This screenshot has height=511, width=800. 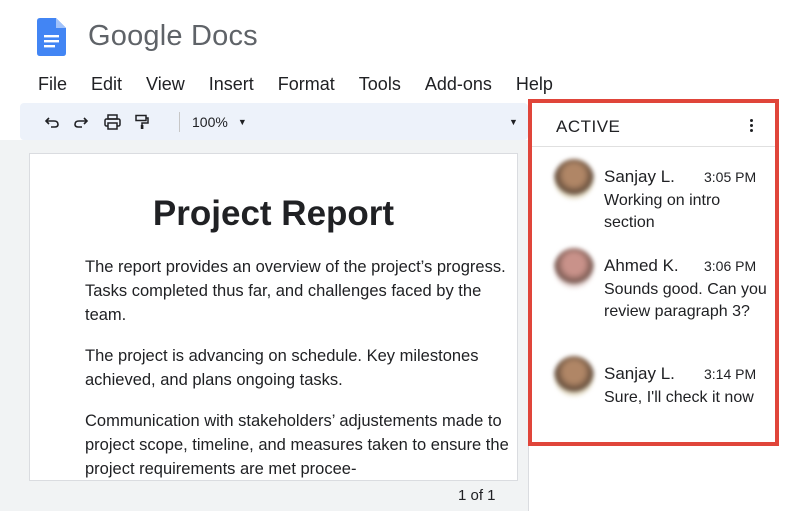 I want to click on message-time: 3:06 PM, so click(x=730, y=266).